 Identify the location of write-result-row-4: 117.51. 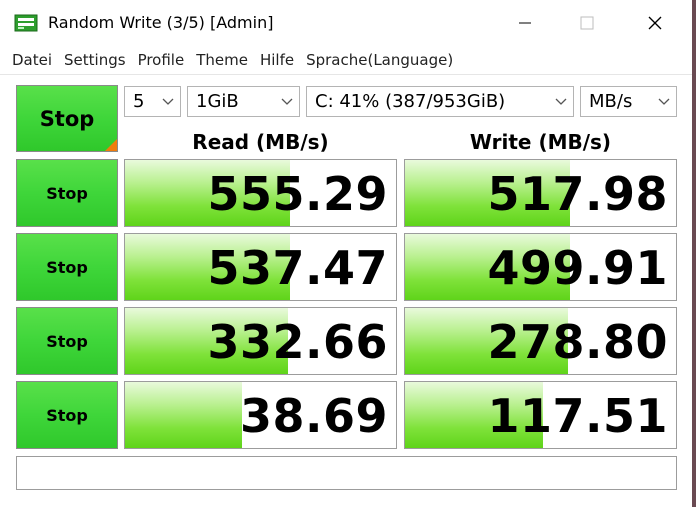
(540, 415).